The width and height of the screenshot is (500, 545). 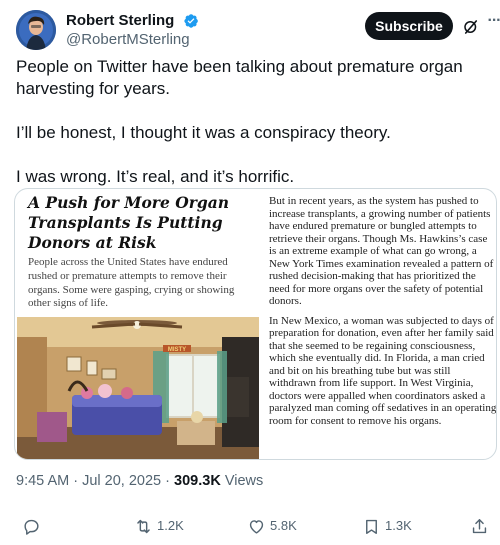 I want to click on retweet-icon, so click(x=143, y=526).